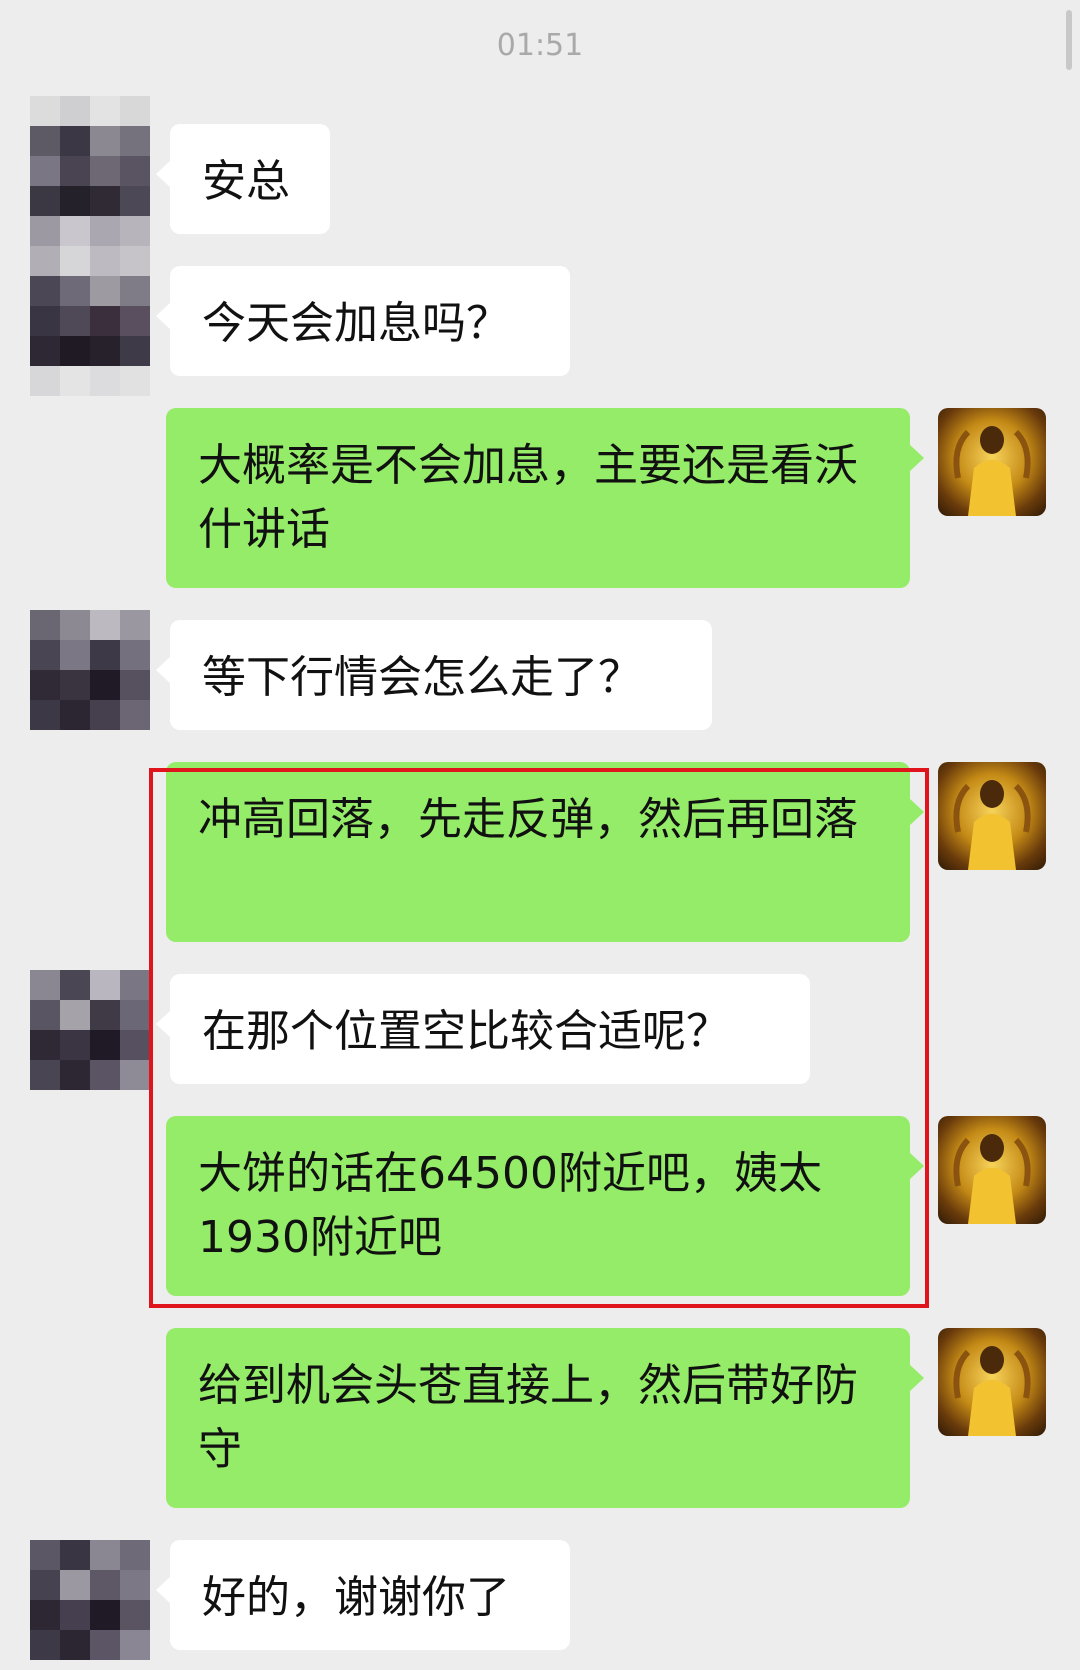  Describe the element at coordinates (363, 321) in the screenshot. I see `message-bubble-incoming: 今天会加息吗？` at that location.